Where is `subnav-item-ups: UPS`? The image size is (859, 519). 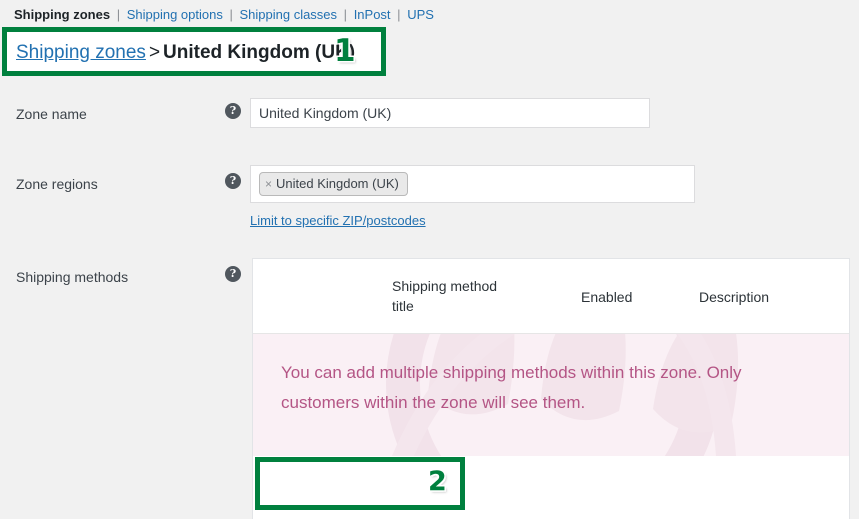 subnav-item-ups: UPS is located at coordinates (420, 14).